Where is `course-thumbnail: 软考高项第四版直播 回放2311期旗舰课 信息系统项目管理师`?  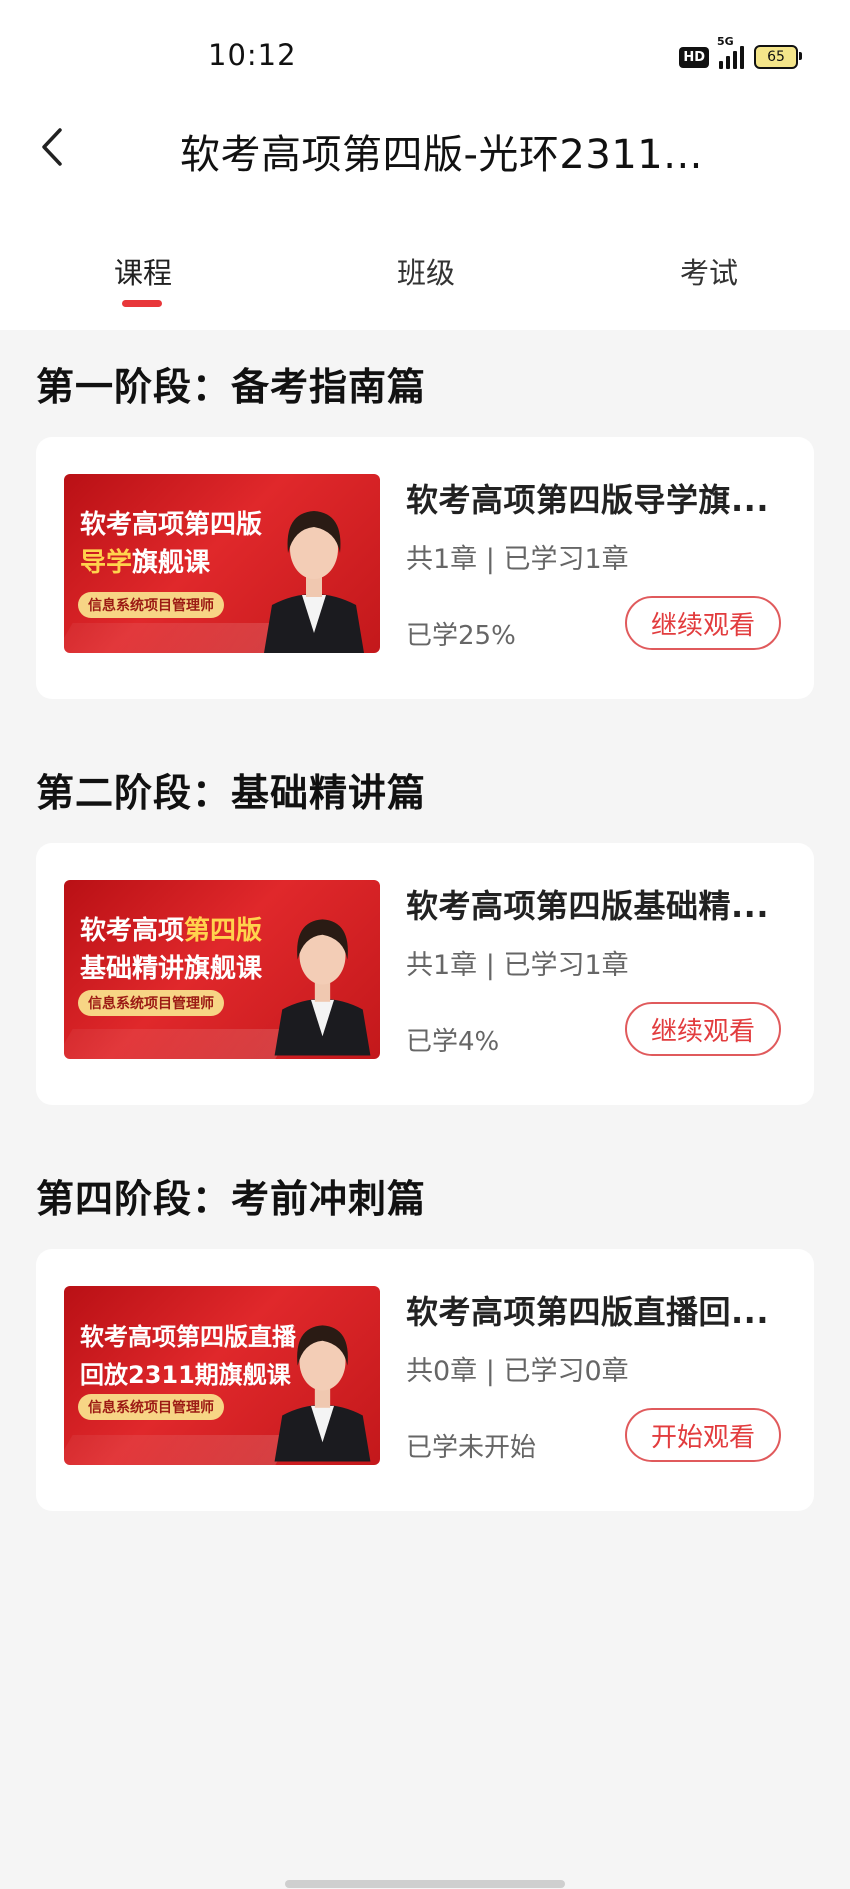 course-thumbnail: 软考高项第四版直播 回放2311期旗舰课 信息系统项目管理师 is located at coordinates (222, 1375).